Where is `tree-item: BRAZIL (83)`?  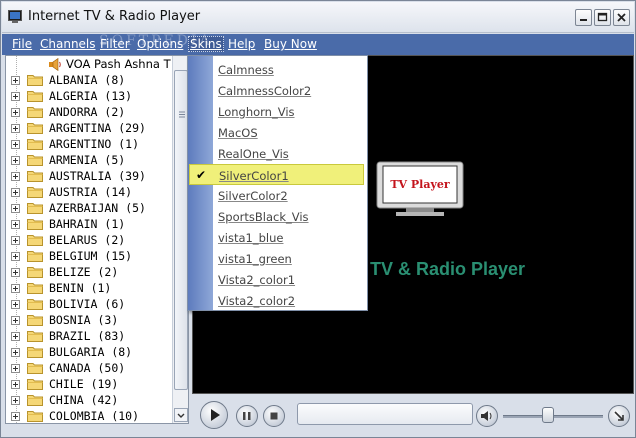
tree-item: BRAZIL (83) is located at coordinates (90, 336).